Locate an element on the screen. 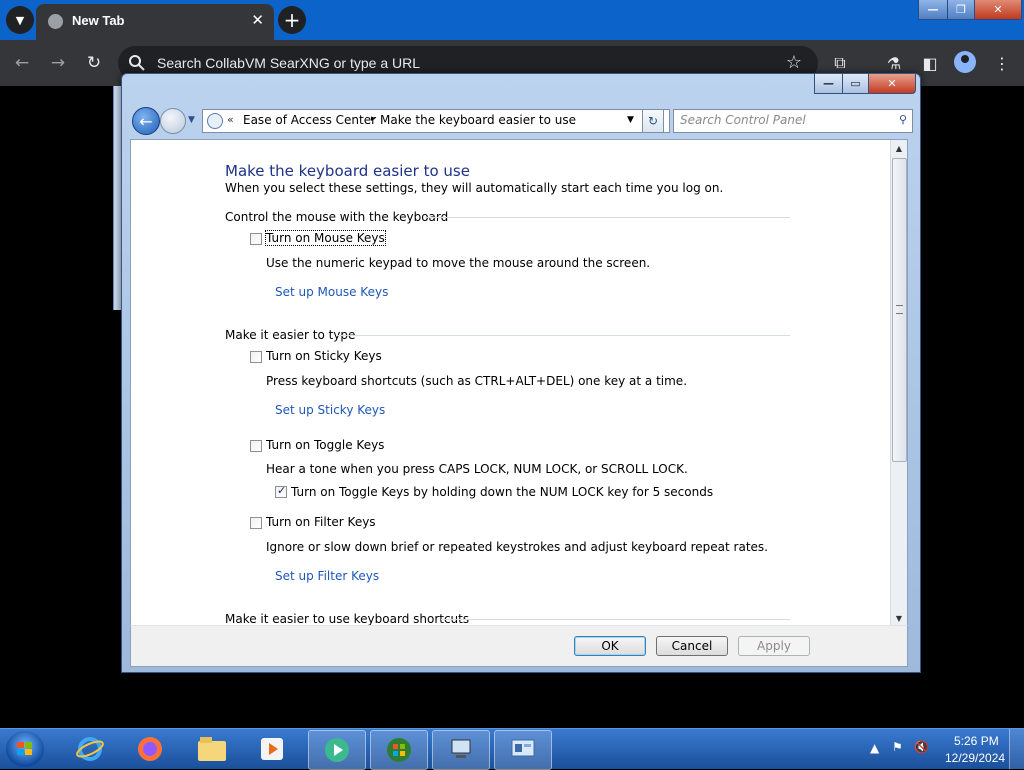 The height and width of the screenshot is (770, 1024). show-hidden-icons-icon: ▲ is located at coordinates (874, 748).